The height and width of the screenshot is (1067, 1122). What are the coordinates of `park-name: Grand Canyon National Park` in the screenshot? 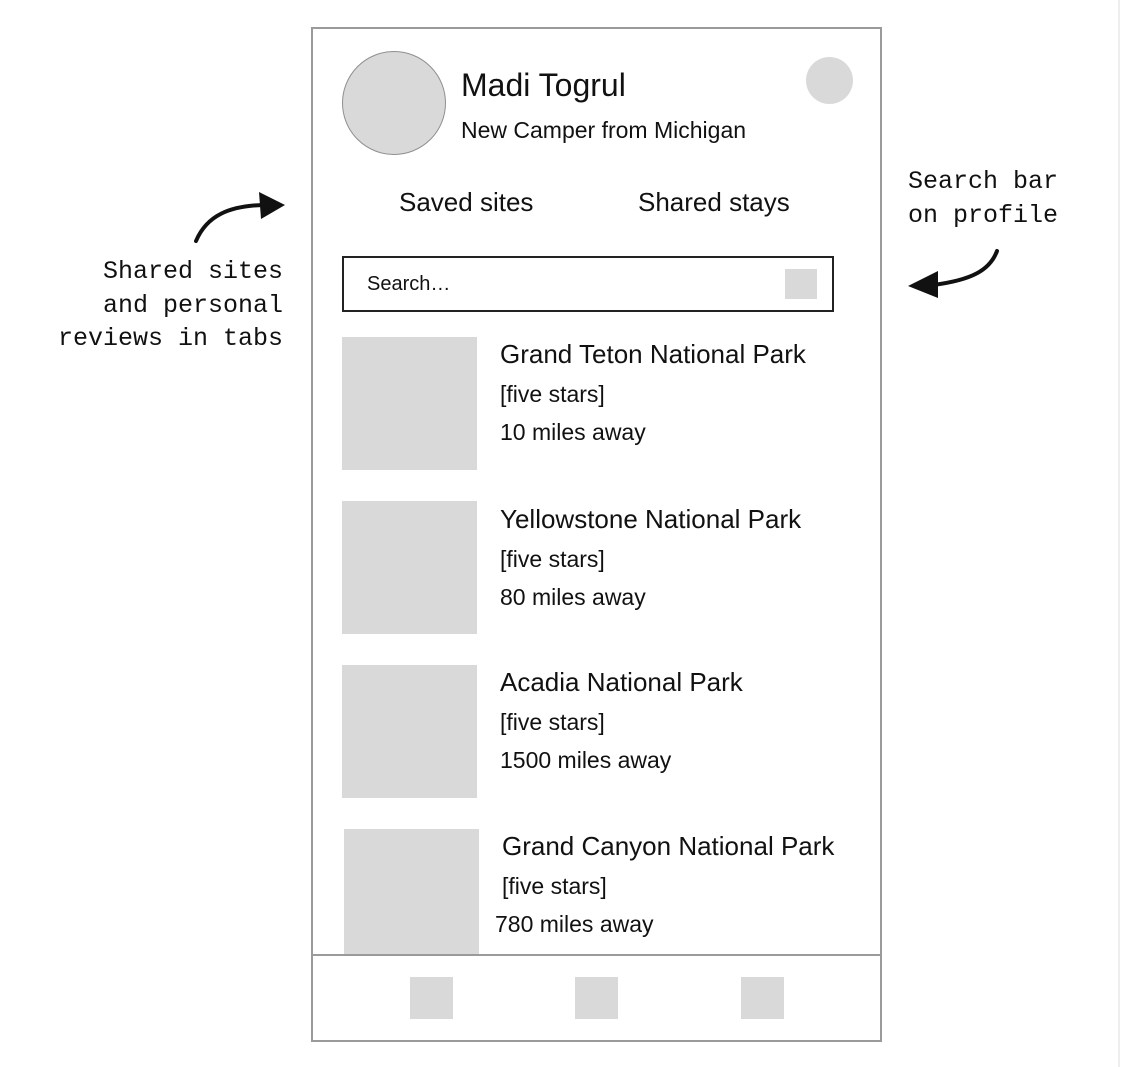 It's located at (668, 846).